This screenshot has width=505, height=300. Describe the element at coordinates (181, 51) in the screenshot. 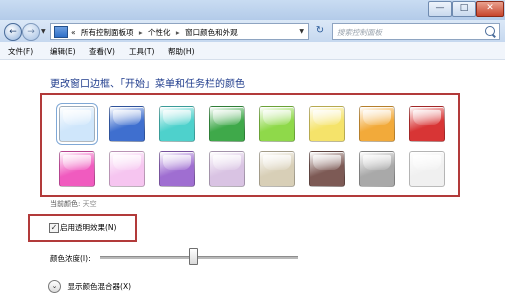

I see `menu-help: 帮助(H)` at that location.